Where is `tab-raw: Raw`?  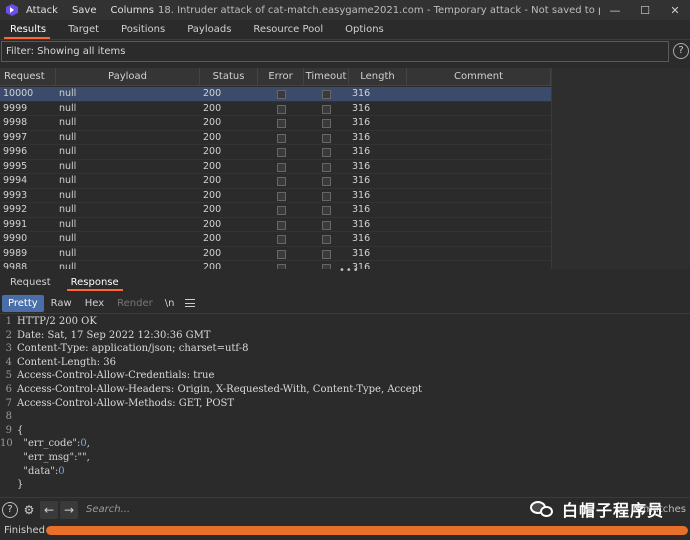 tab-raw: Raw is located at coordinates (61, 303).